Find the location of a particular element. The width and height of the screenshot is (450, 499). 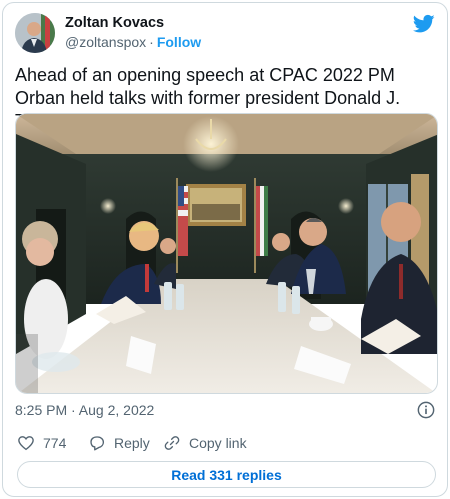

reply-icon is located at coordinates (97, 443).